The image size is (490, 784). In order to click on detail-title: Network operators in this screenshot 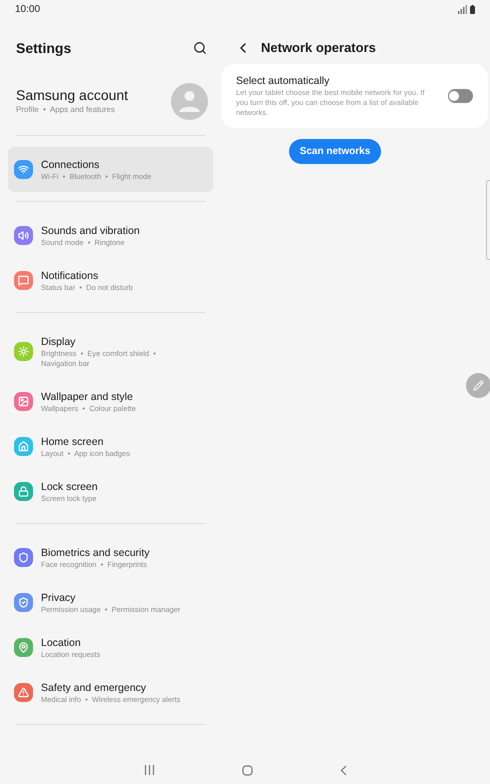, I will do `click(318, 48)`.